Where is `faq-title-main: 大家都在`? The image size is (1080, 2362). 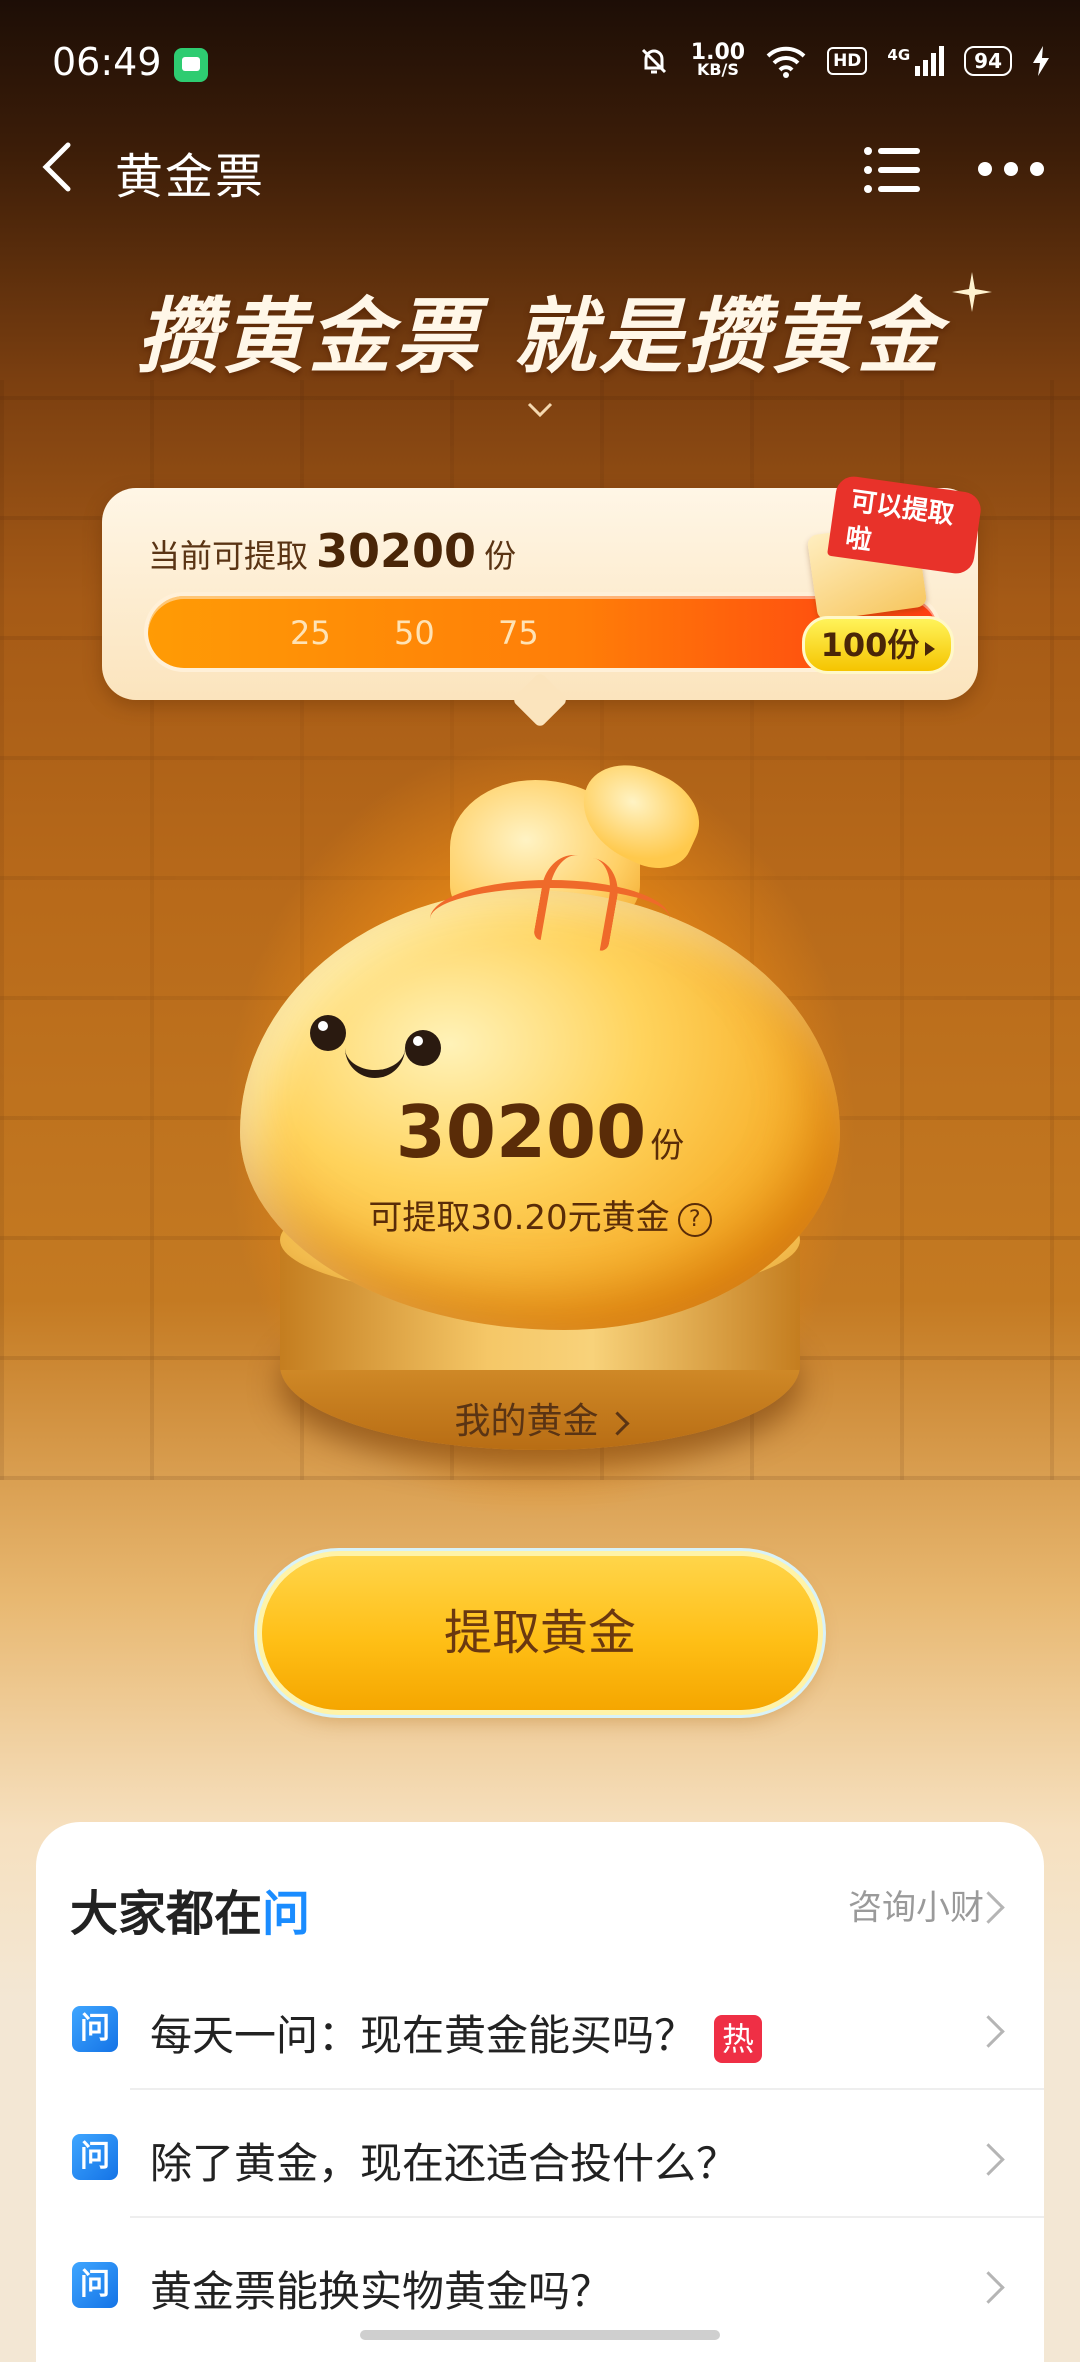 faq-title-main: 大家都在 is located at coordinates (166, 1914).